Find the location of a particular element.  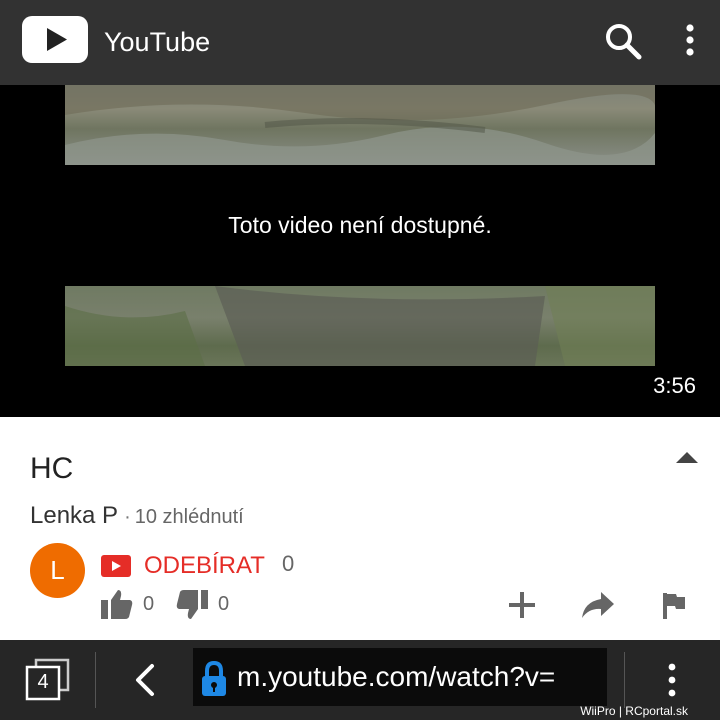

app-bar: YouTube is located at coordinates (360, 42).